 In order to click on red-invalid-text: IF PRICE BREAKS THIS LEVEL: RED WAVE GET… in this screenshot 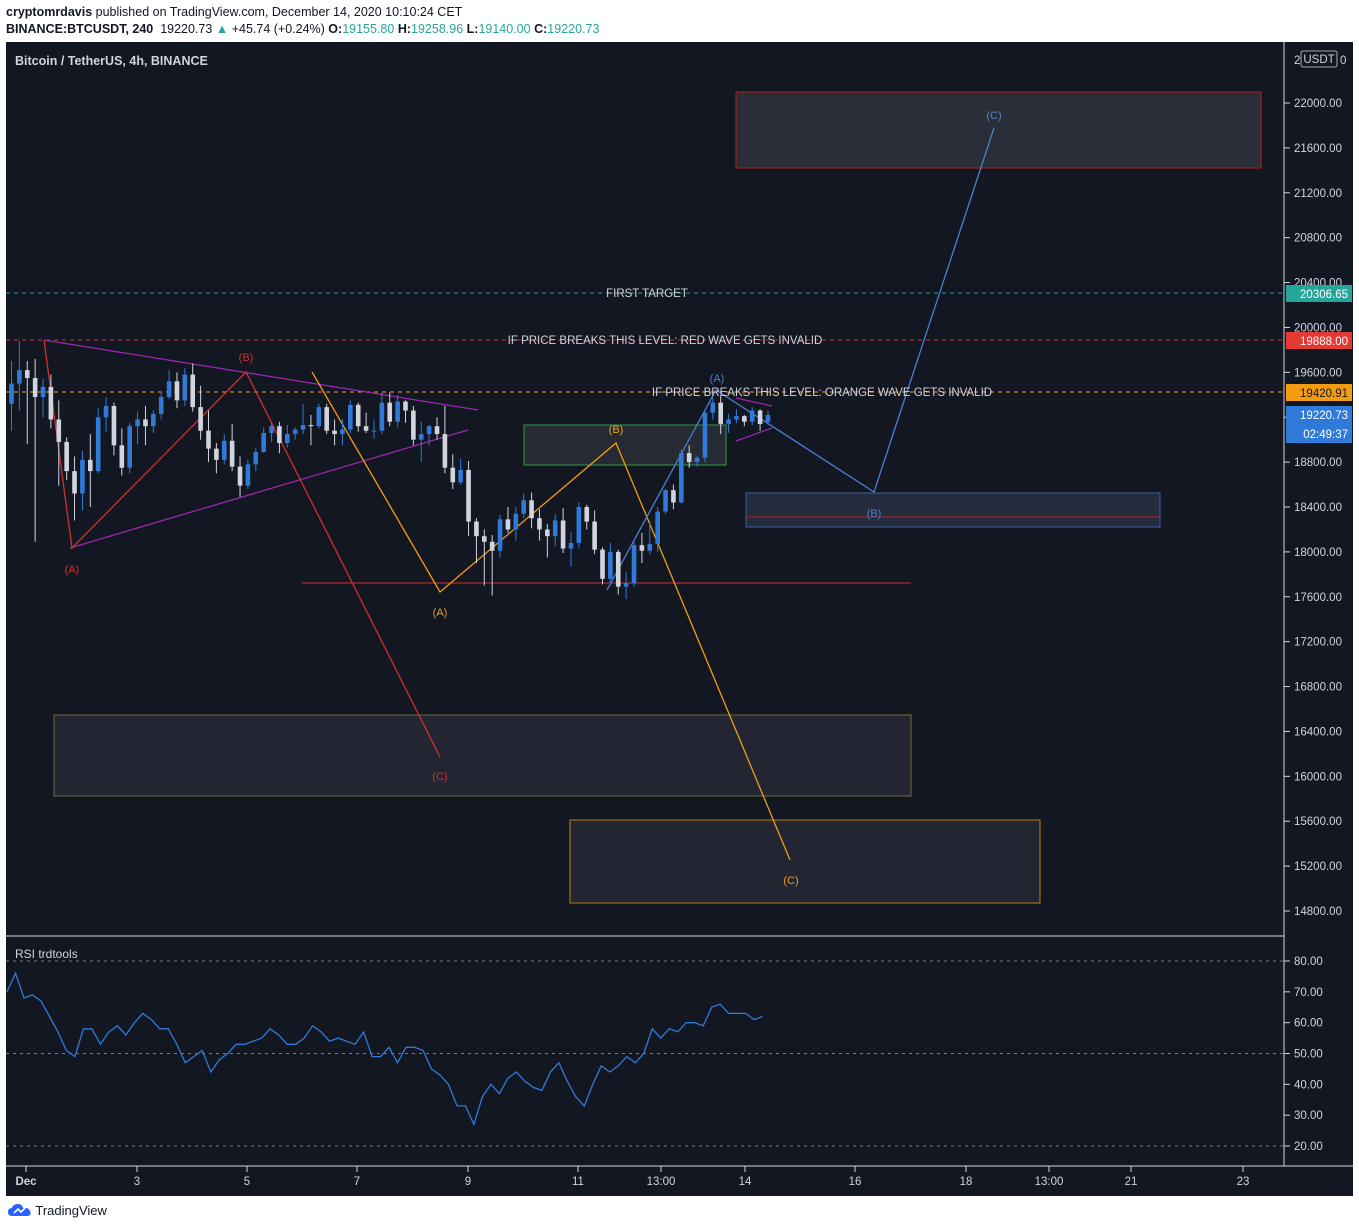, I will do `click(665, 341)`.